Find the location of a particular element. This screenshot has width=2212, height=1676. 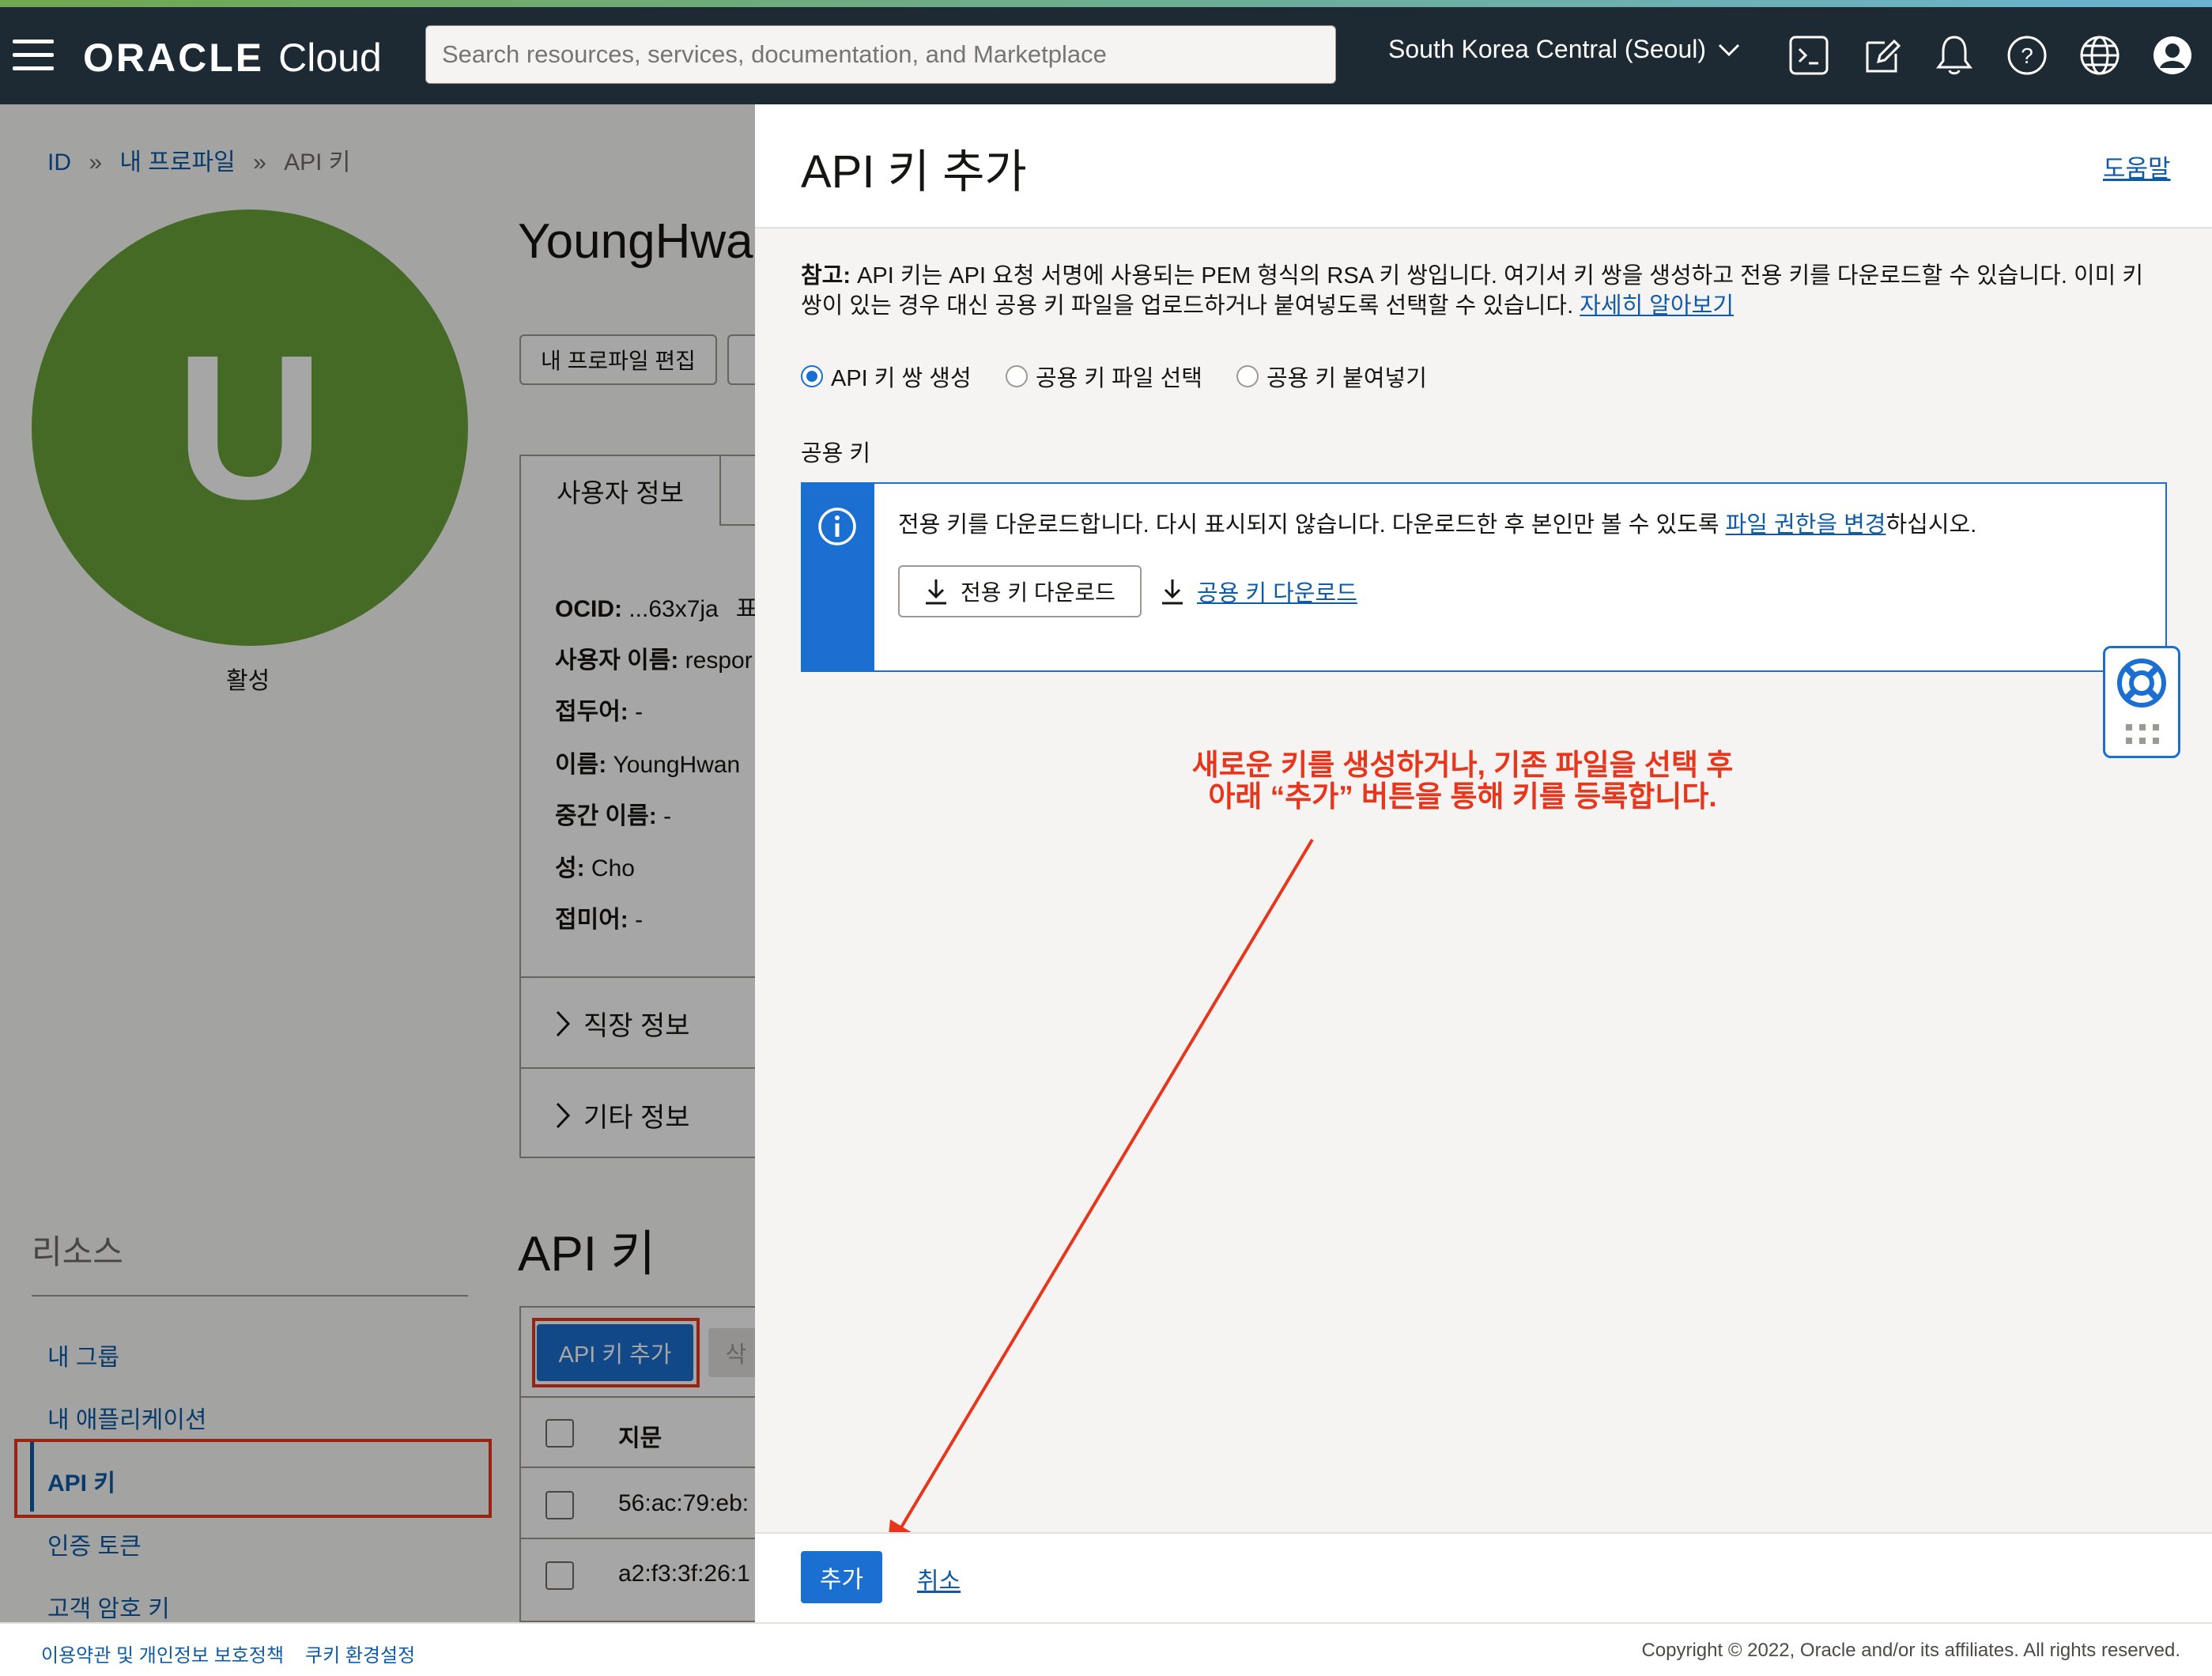

annotation-line-2: 아래 “추가” 버튼을 통해 키를 등록합니다. is located at coordinates (1462, 797).